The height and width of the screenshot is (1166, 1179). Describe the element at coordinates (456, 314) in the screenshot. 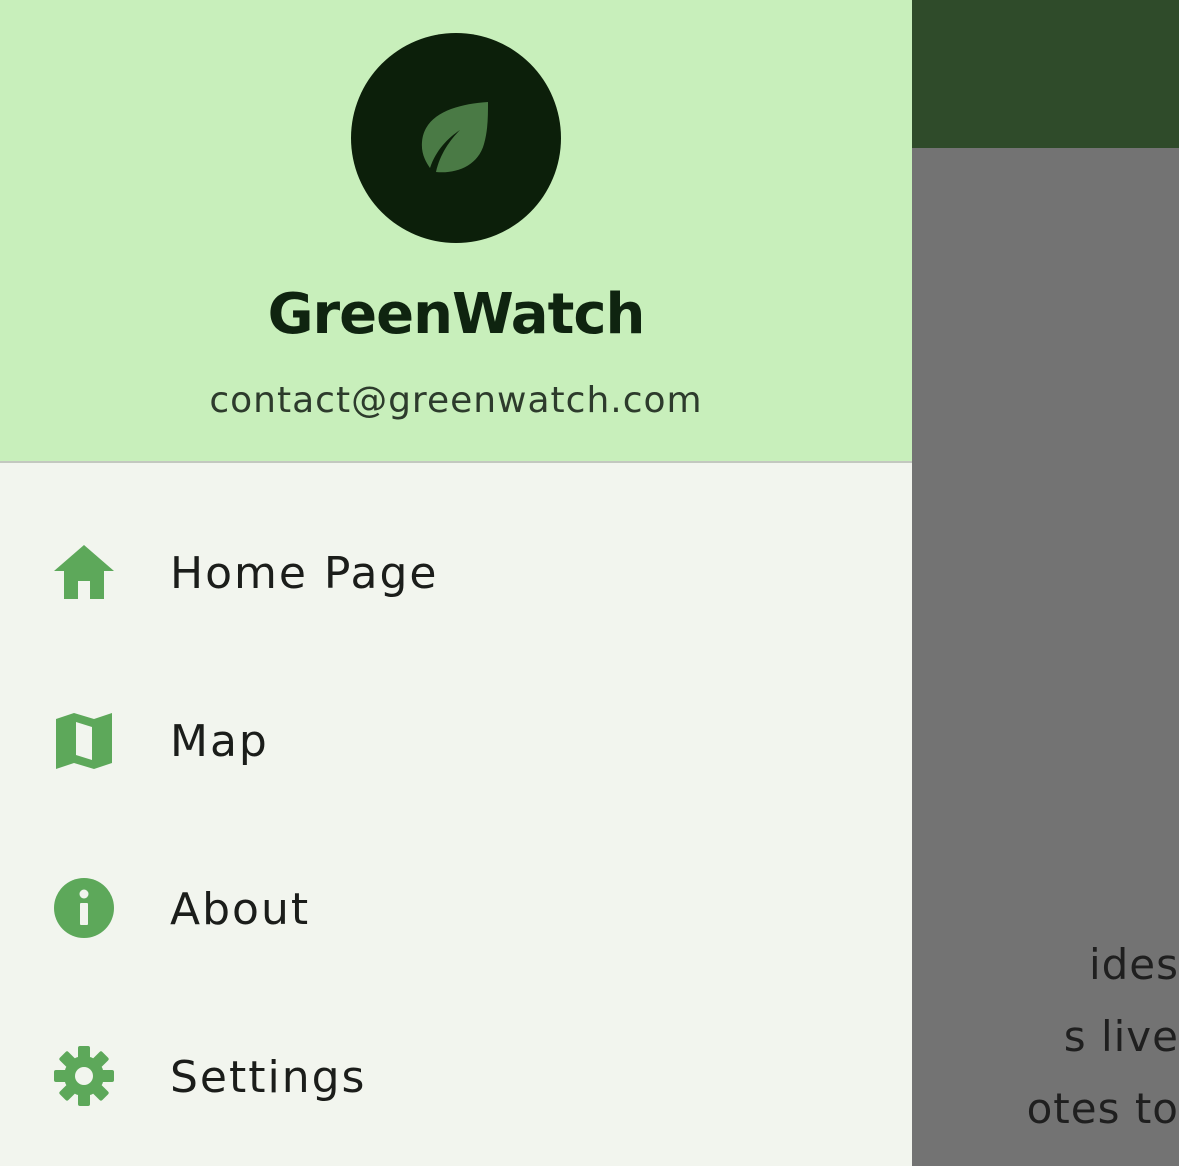

I see `app-name: GreenWatch` at that location.